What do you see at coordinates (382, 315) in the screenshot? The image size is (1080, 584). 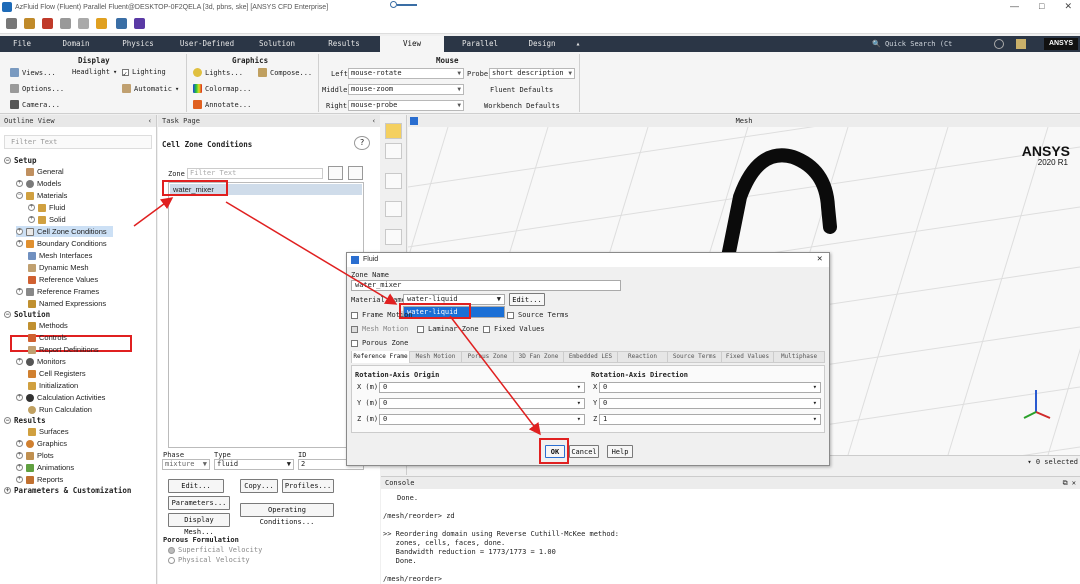 I see `frame-motion-checkbox: Frame Motion` at bounding box center [382, 315].